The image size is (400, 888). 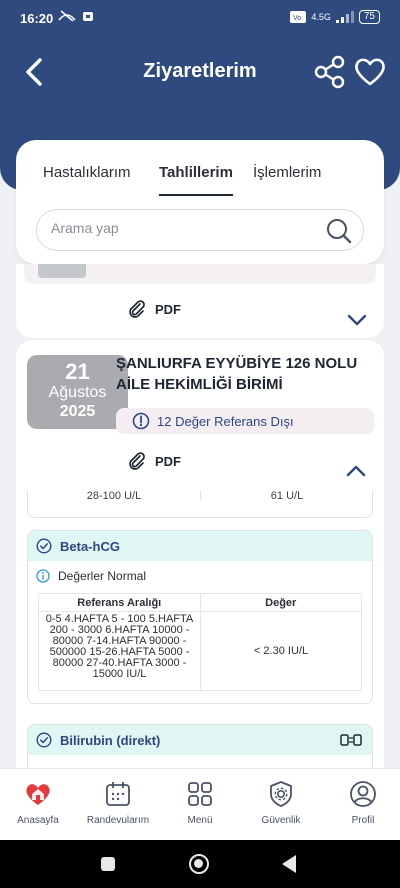 What do you see at coordinates (281, 794) in the screenshot?
I see `shield-gear-icon` at bounding box center [281, 794].